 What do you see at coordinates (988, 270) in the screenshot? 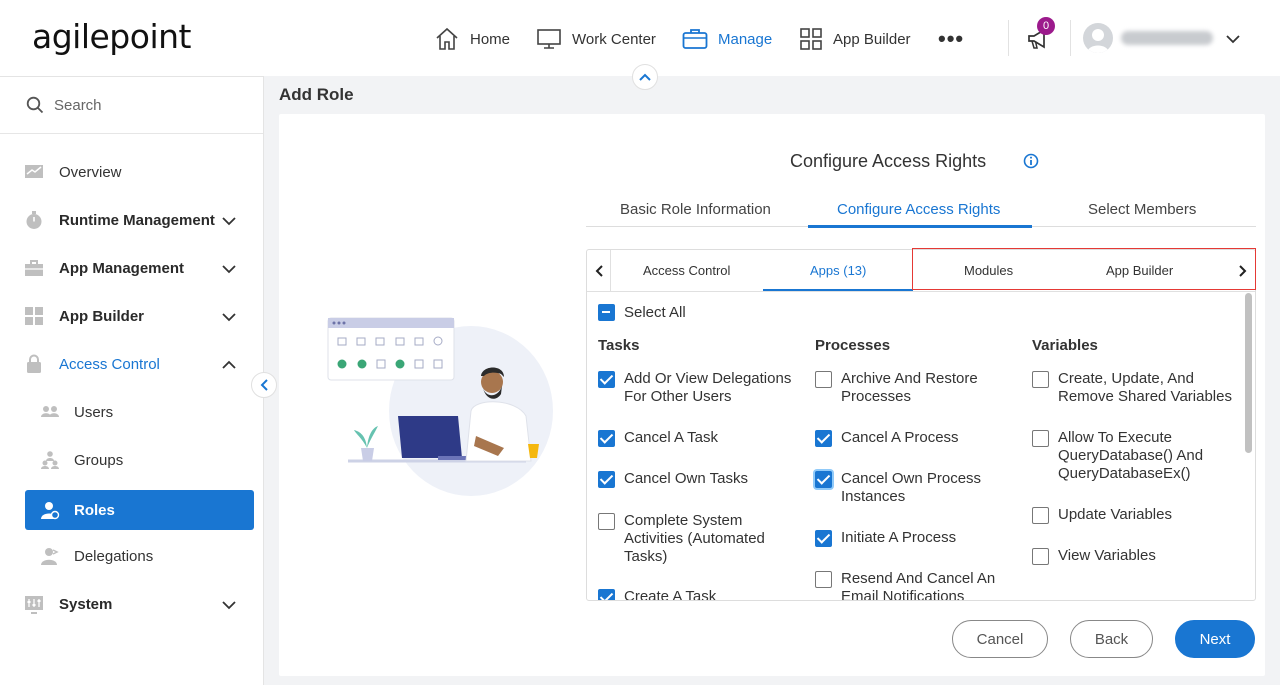
I see `subtab-modules: Modules` at bounding box center [988, 270].